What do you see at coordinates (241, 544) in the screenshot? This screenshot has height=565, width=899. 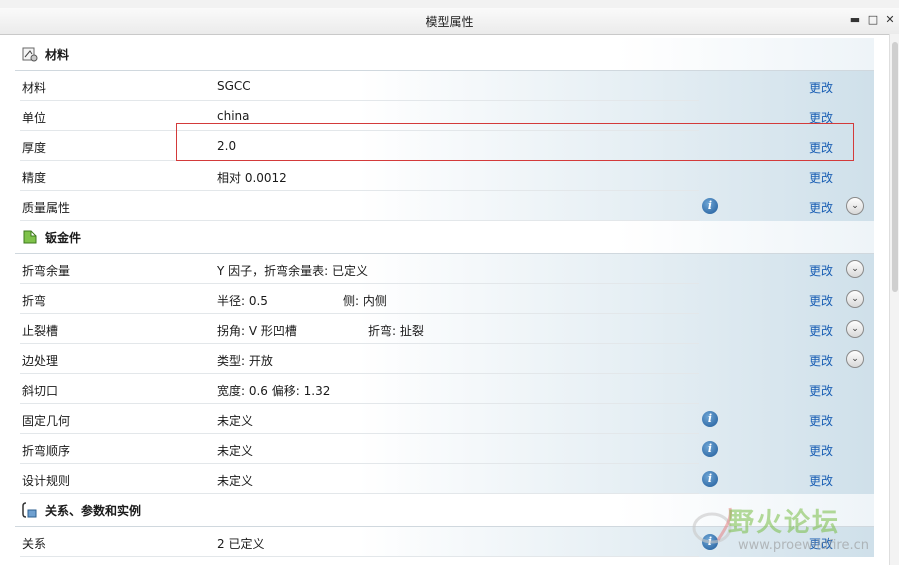 I see `property-value: 2 已定义` at bounding box center [241, 544].